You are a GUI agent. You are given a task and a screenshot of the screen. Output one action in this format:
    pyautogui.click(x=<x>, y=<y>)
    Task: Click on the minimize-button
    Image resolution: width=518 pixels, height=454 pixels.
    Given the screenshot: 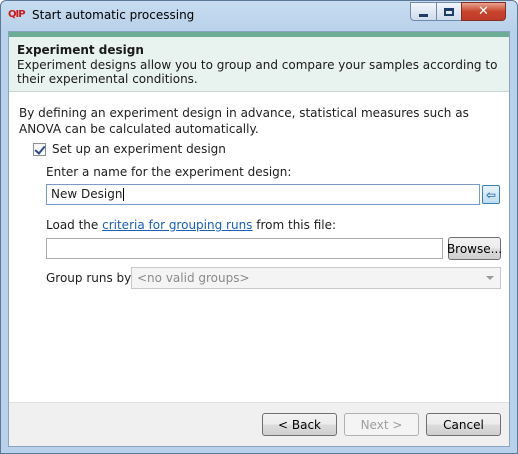 What is the action you would take?
    pyautogui.click(x=423, y=11)
    